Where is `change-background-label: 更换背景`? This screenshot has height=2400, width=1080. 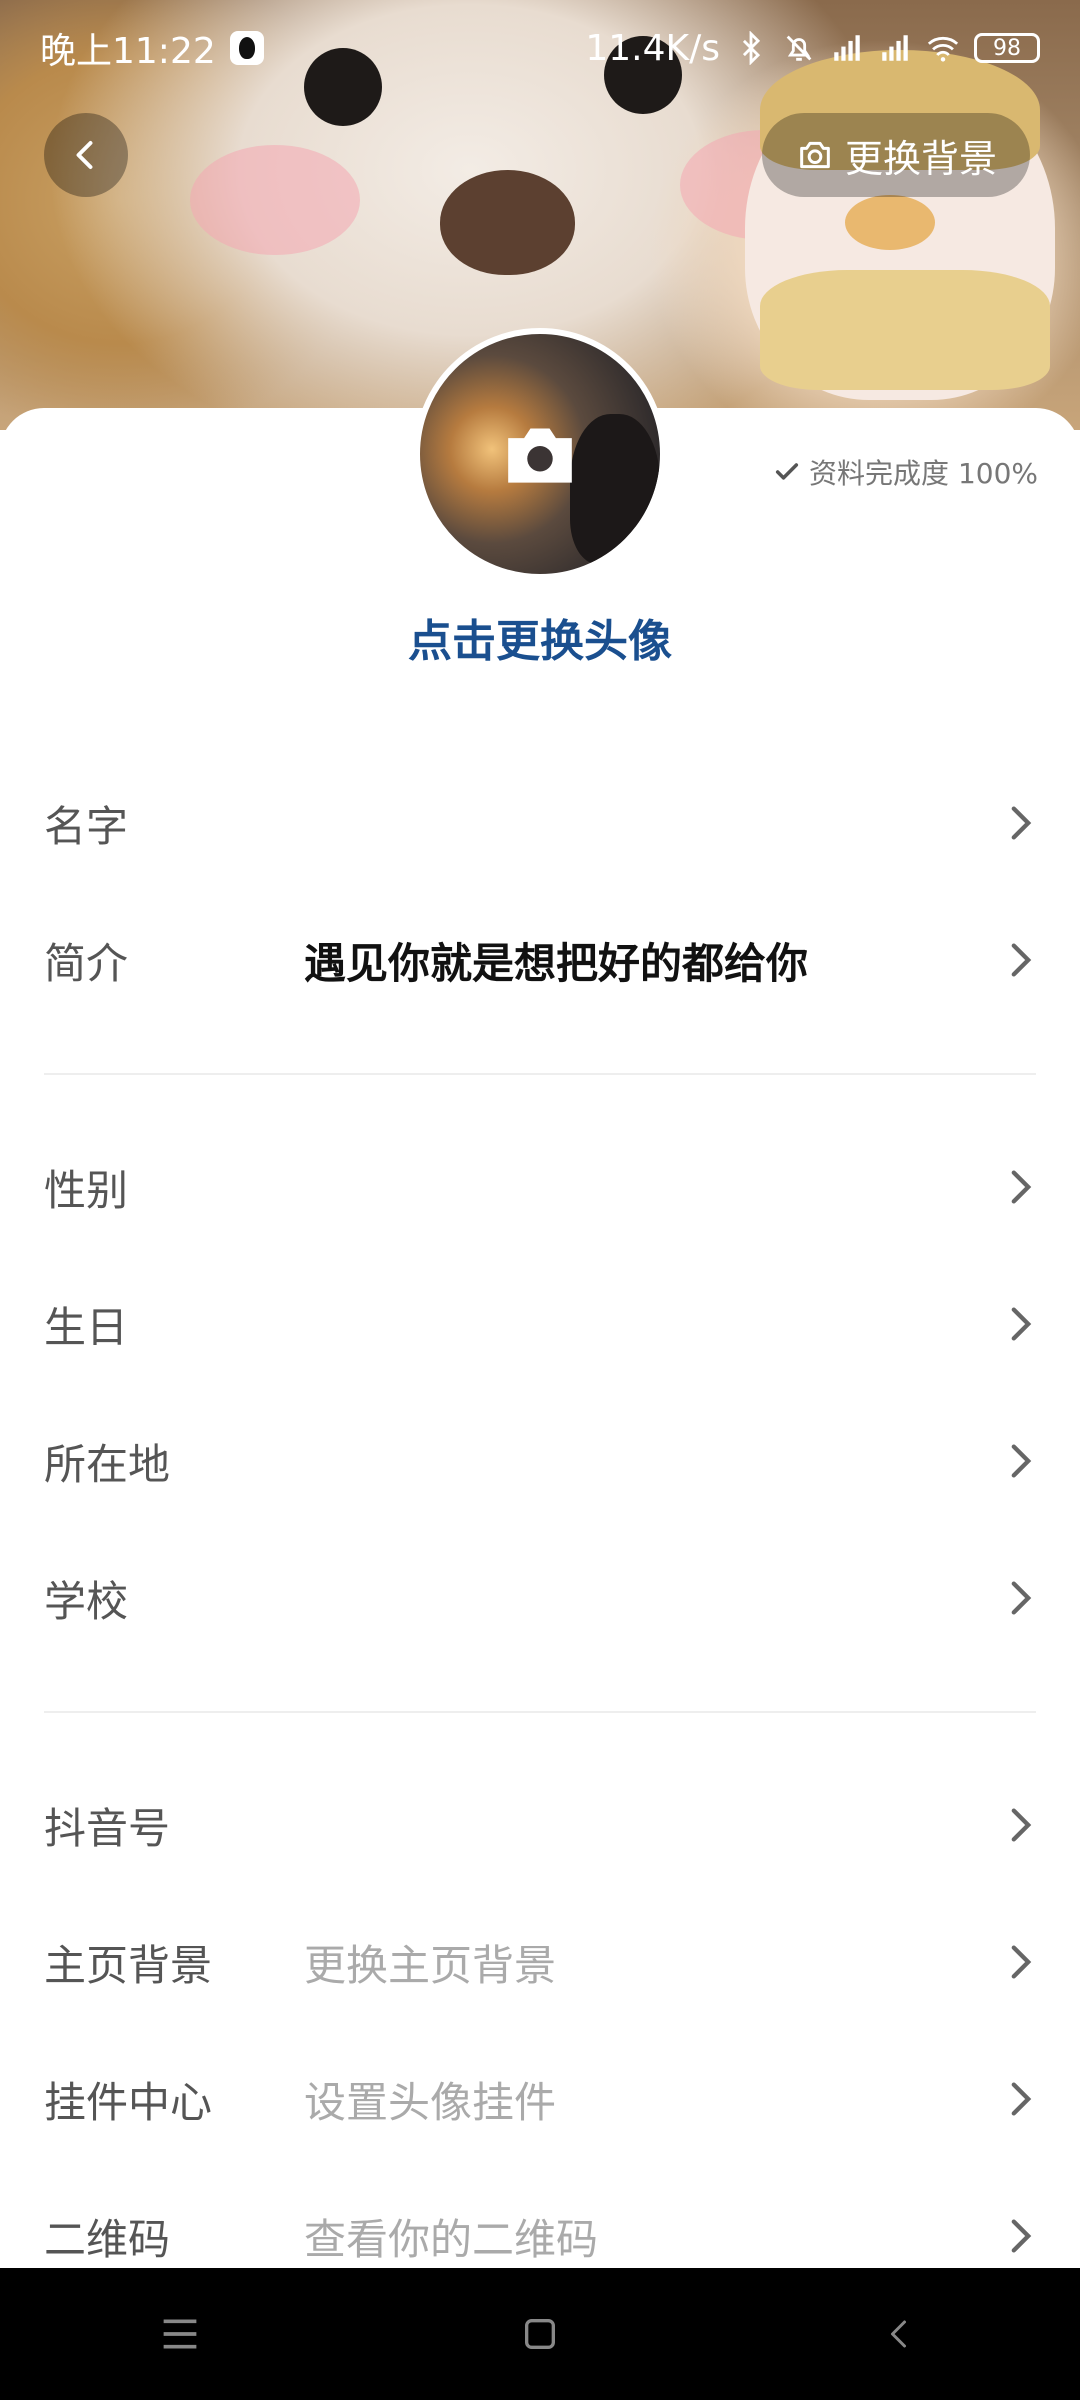 change-background-label: 更换背景 is located at coordinates (920, 158).